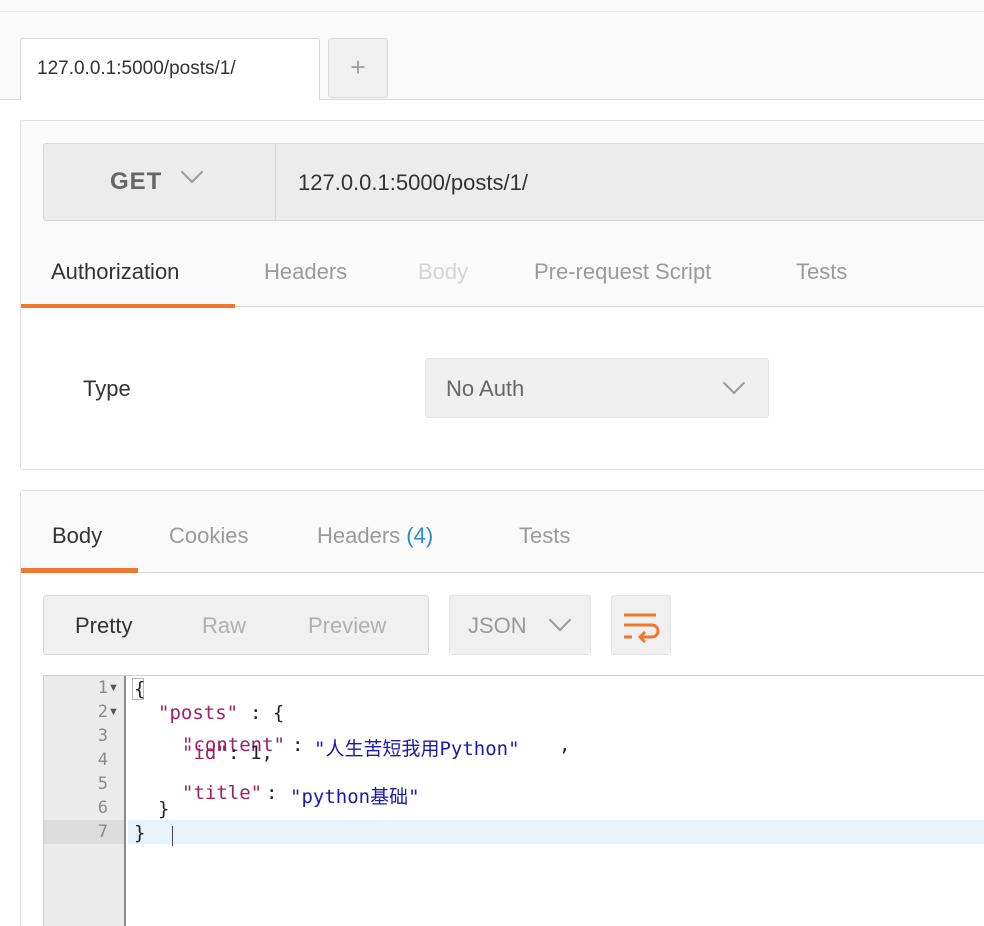  What do you see at coordinates (305, 272) in the screenshot?
I see `tab-headers: Headers` at bounding box center [305, 272].